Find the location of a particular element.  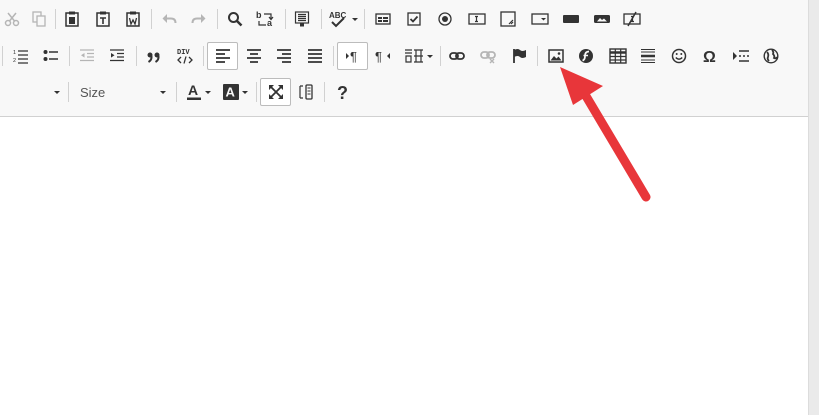

bulleted-list-button is located at coordinates (51, 56).